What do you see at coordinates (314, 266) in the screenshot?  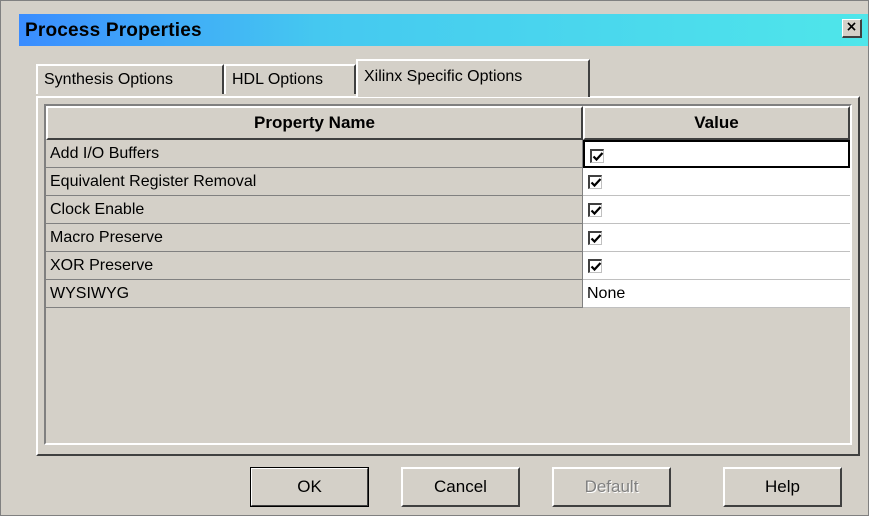 I see `property-name-cell: XOR Preserve` at bounding box center [314, 266].